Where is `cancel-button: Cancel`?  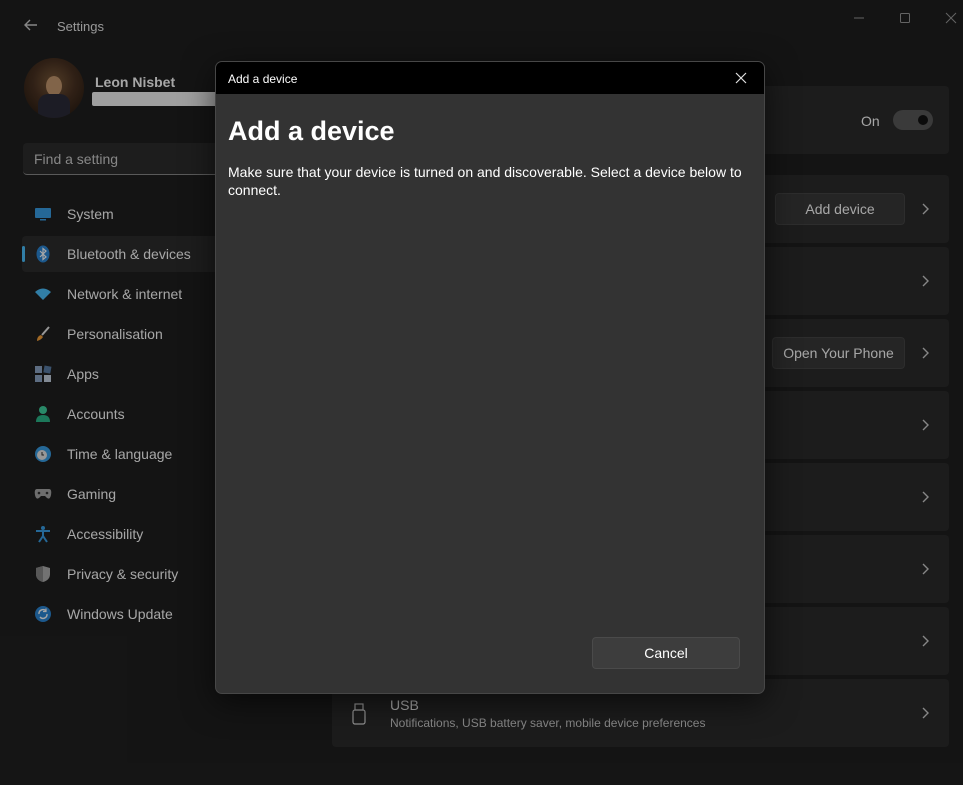 cancel-button: Cancel is located at coordinates (666, 653).